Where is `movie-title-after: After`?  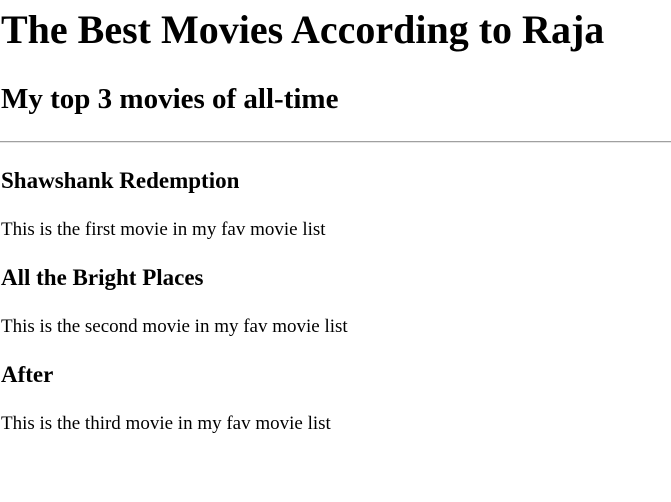 movie-title-after: After is located at coordinates (27, 374).